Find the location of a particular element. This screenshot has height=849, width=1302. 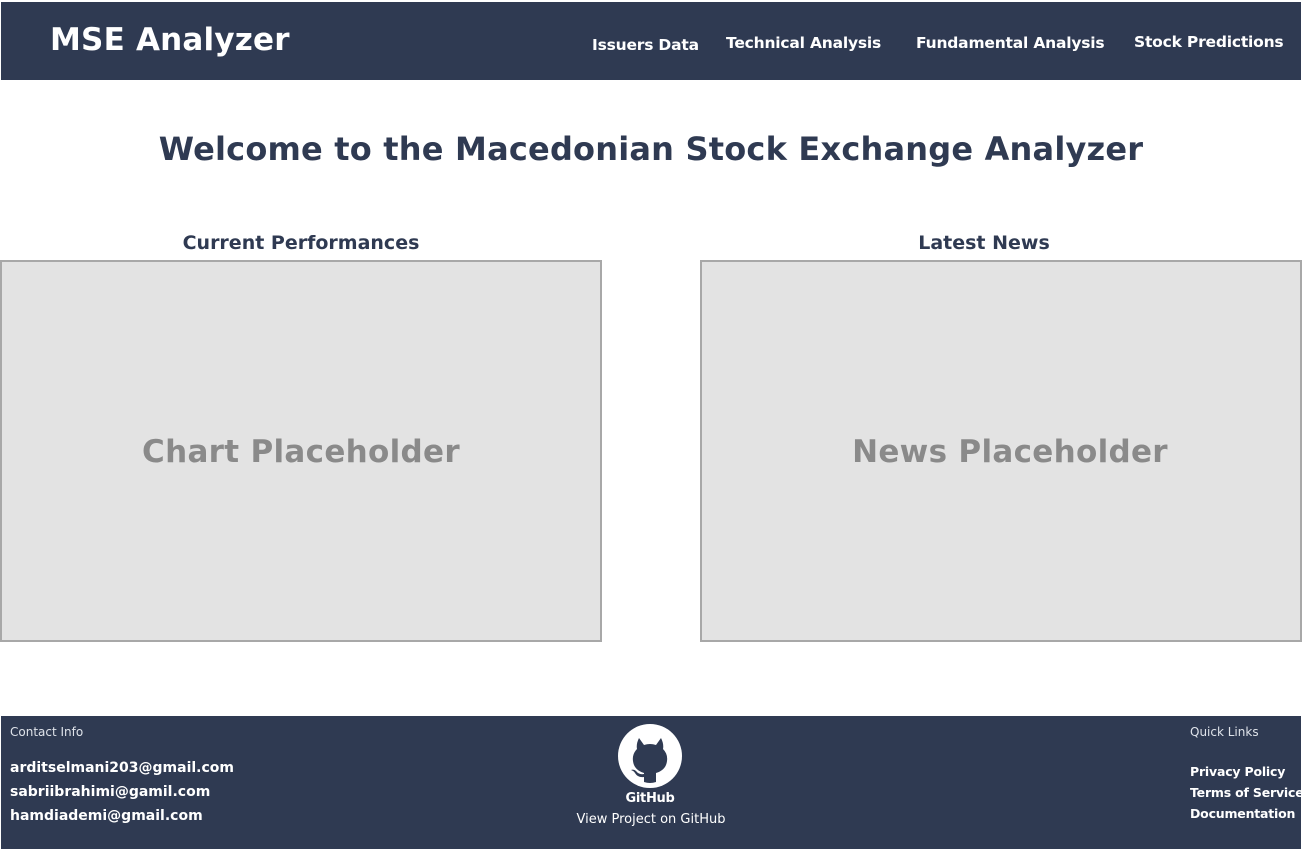

nav-link-issuers-data: Issuers Data is located at coordinates (645, 45).